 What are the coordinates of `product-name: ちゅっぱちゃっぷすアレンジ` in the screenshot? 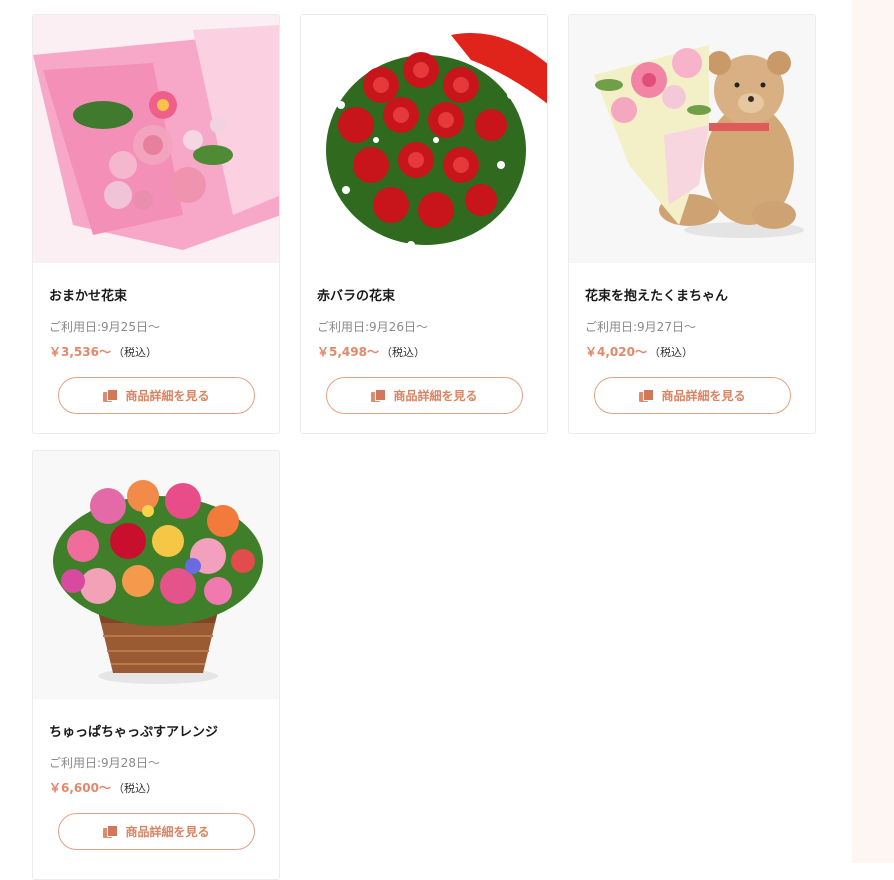 It's located at (133, 730).